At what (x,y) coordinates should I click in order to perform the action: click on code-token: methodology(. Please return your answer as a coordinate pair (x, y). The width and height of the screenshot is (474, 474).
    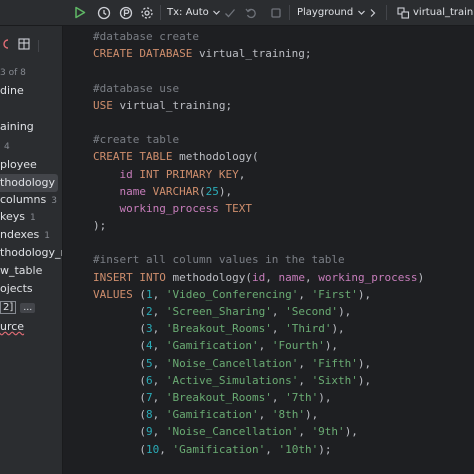
    Looking at the image, I should click on (212, 277).